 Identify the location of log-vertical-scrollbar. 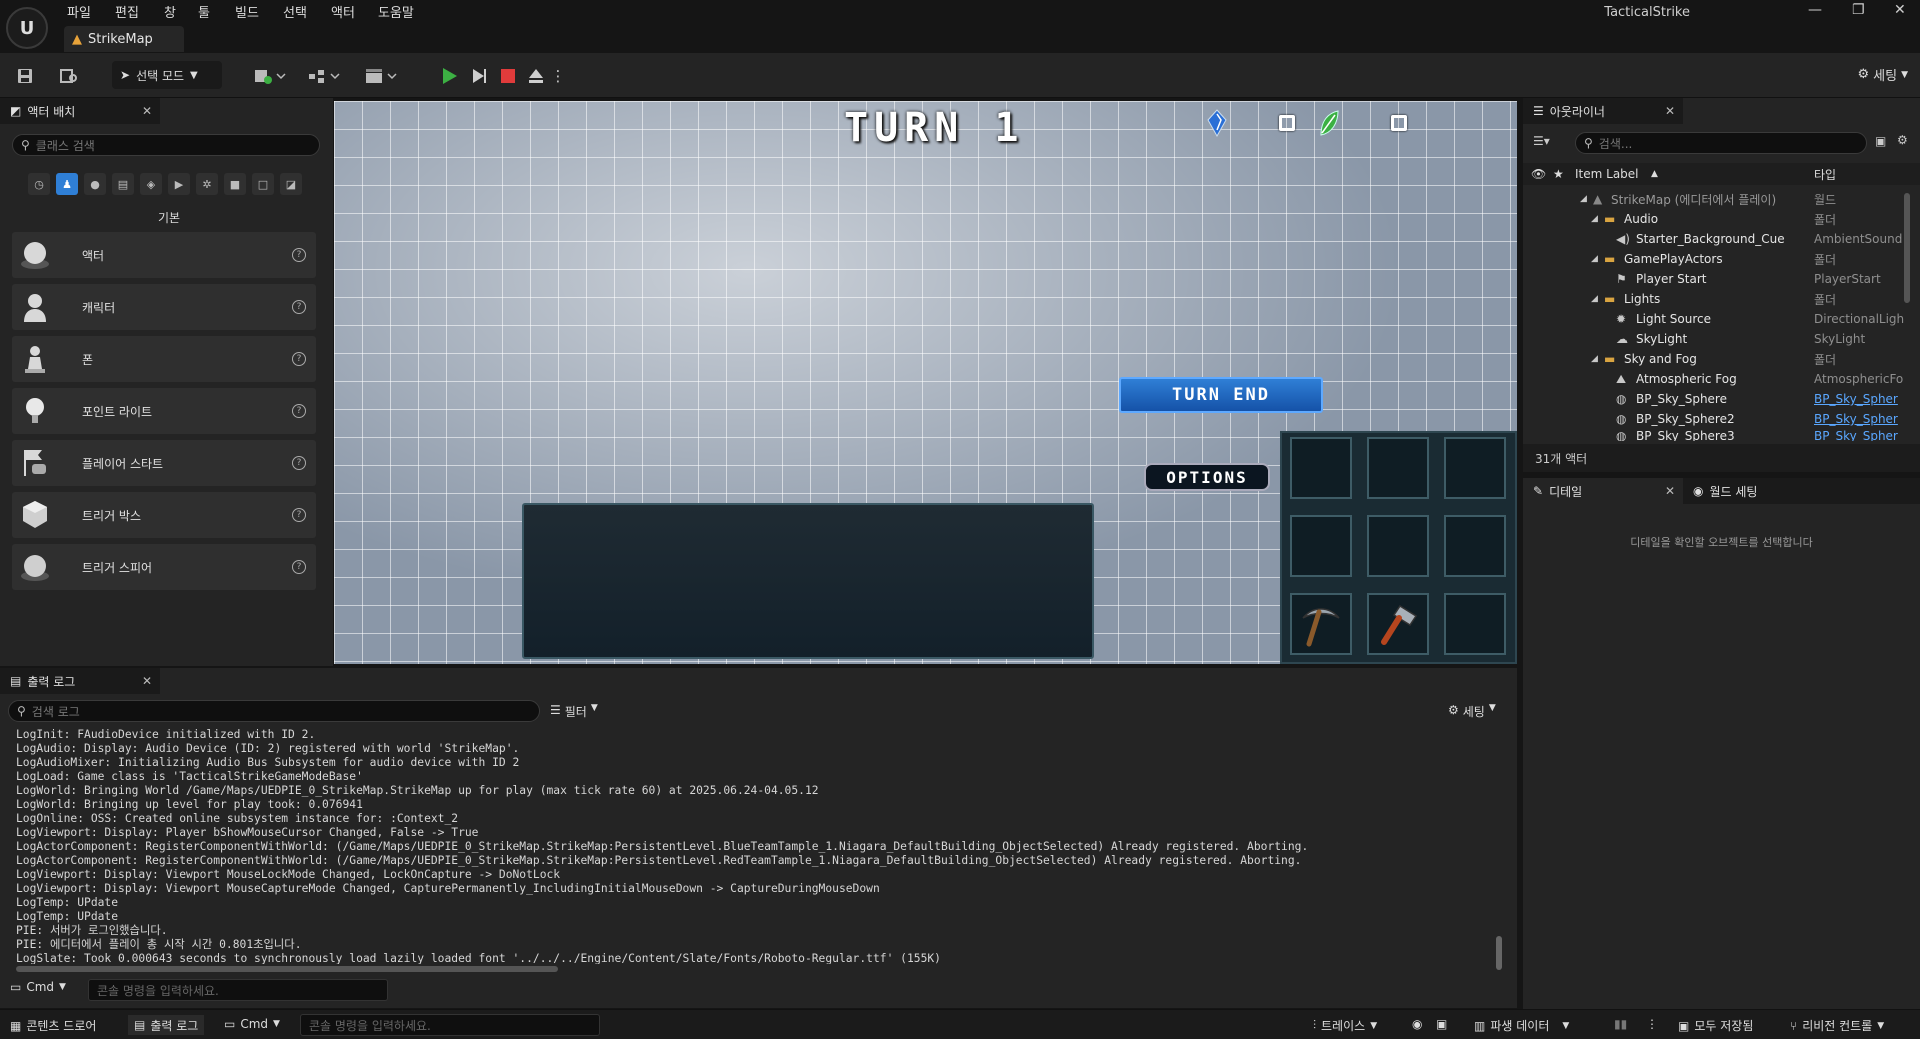
(1499, 953).